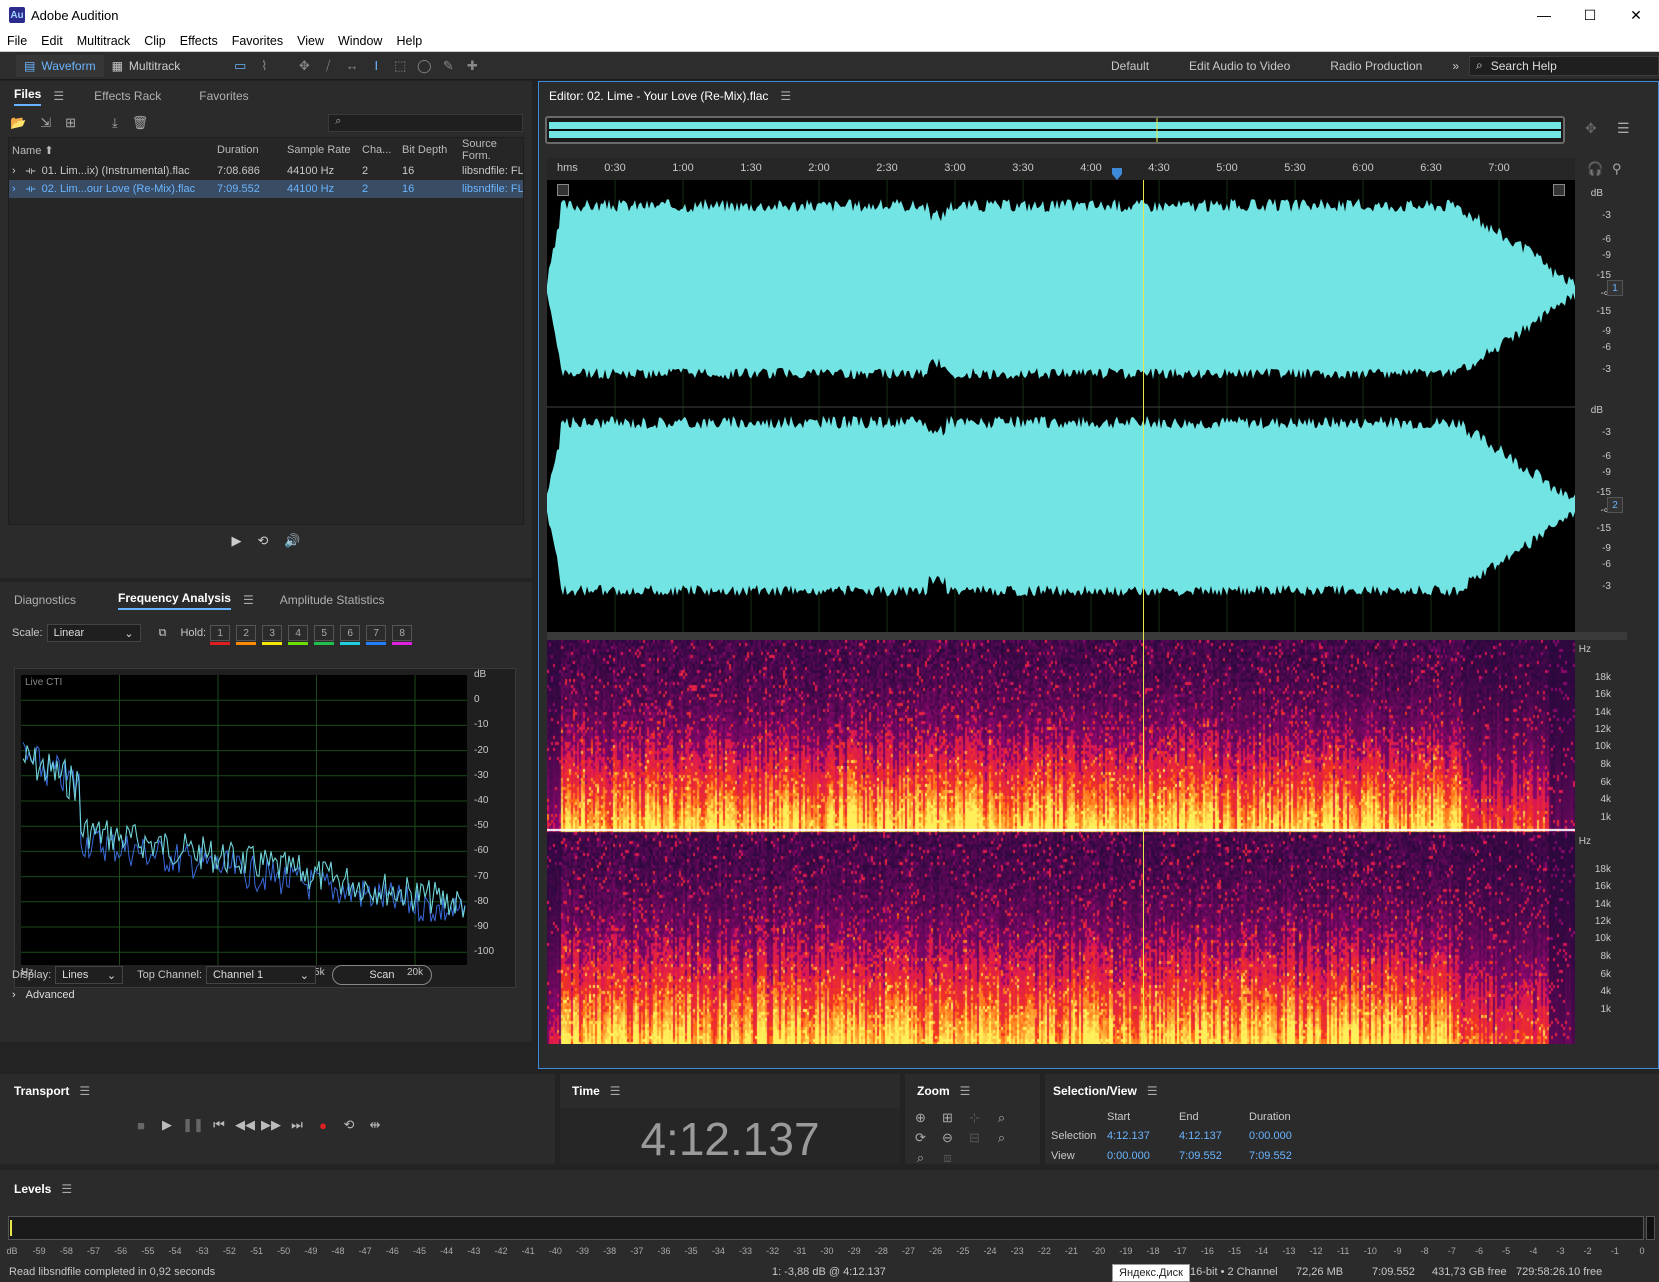  Describe the element at coordinates (472, 66) in the screenshot. I see `spot-healing-tool-icon: ✚` at that location.